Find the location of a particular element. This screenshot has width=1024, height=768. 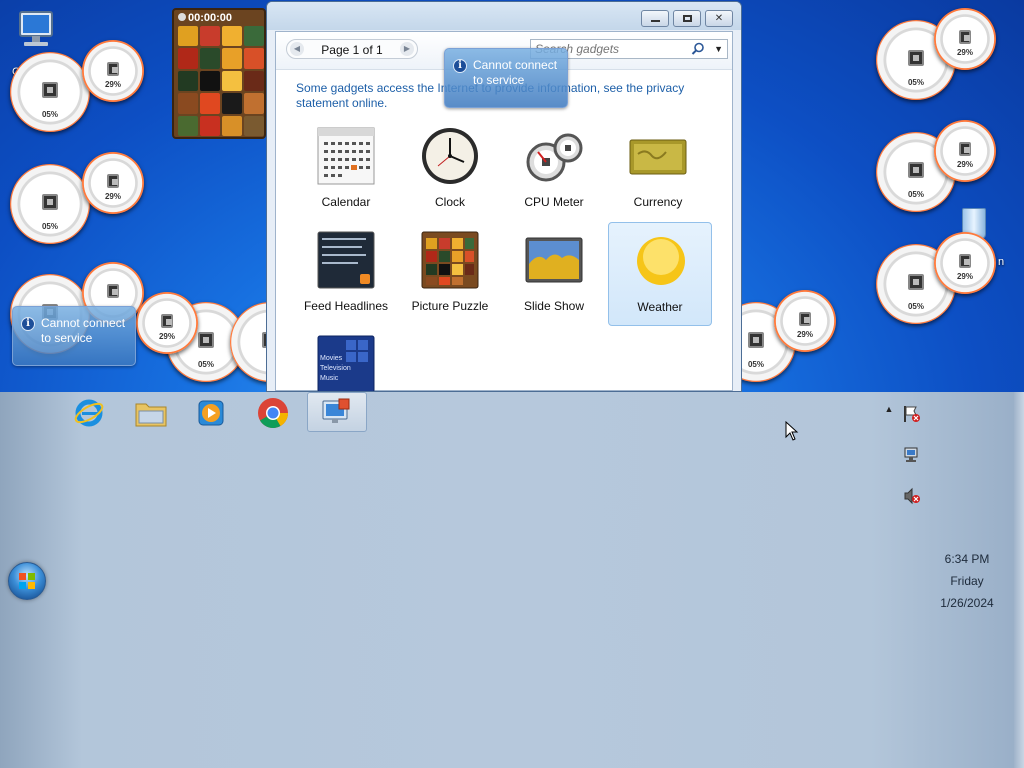

taskbar-desktop-gadgets is located at coordinates (337, 412).